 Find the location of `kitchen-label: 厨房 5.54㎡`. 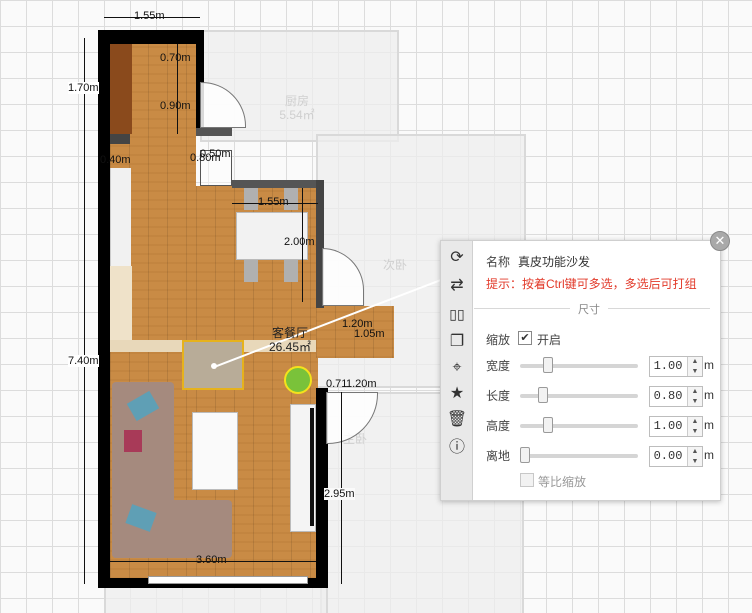

kitchen-label: 厨房 5.54㎡ is located at coordinates (297, 108).